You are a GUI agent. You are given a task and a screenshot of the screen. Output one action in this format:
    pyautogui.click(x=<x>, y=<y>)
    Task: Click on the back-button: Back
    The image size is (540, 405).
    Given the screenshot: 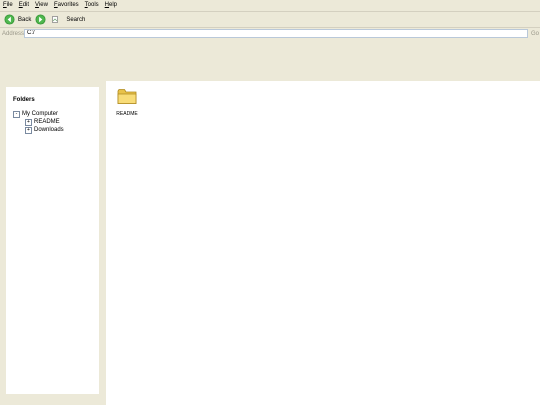 What is the action you would take?
    pyautogui.click(x=17, y=19)
    